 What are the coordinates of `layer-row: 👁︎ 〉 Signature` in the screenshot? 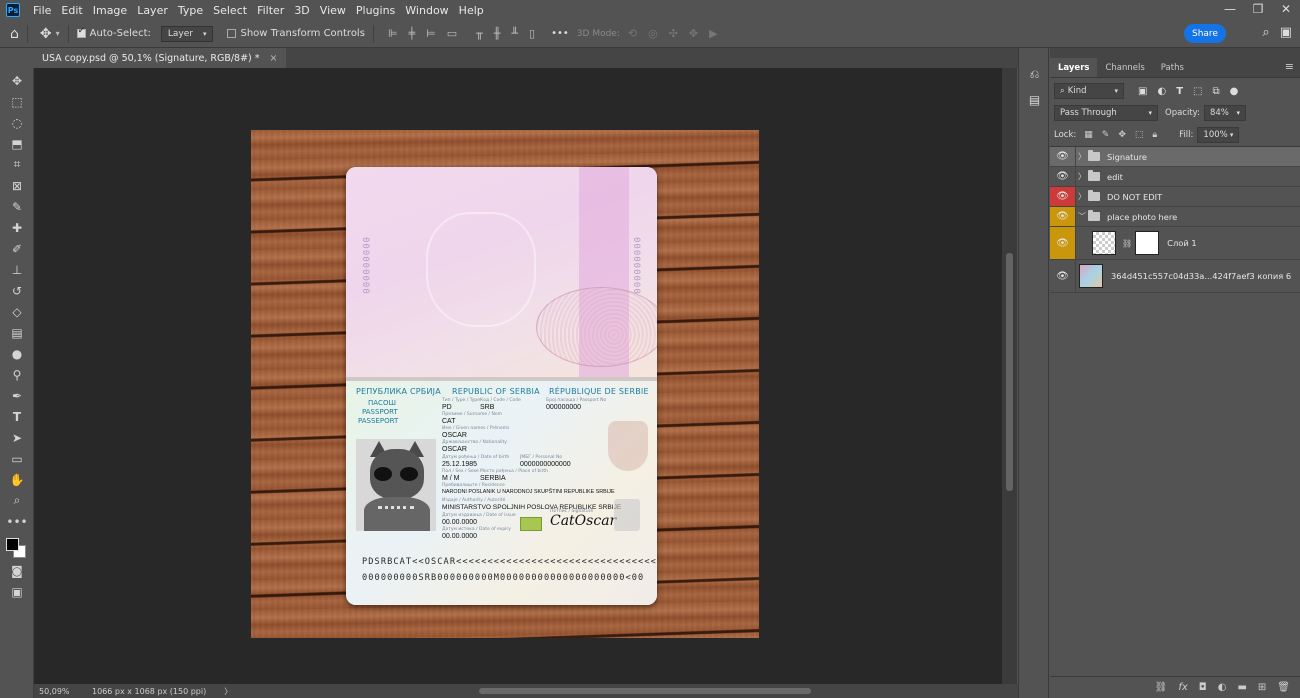 It's located at (1175, 157).